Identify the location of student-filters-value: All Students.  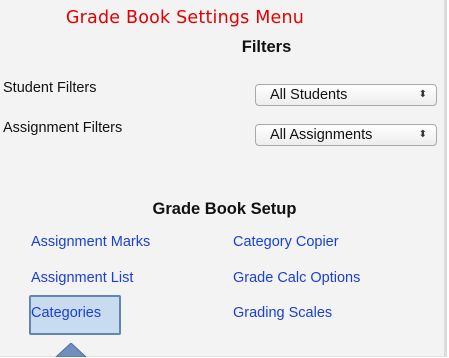
(309, 95).